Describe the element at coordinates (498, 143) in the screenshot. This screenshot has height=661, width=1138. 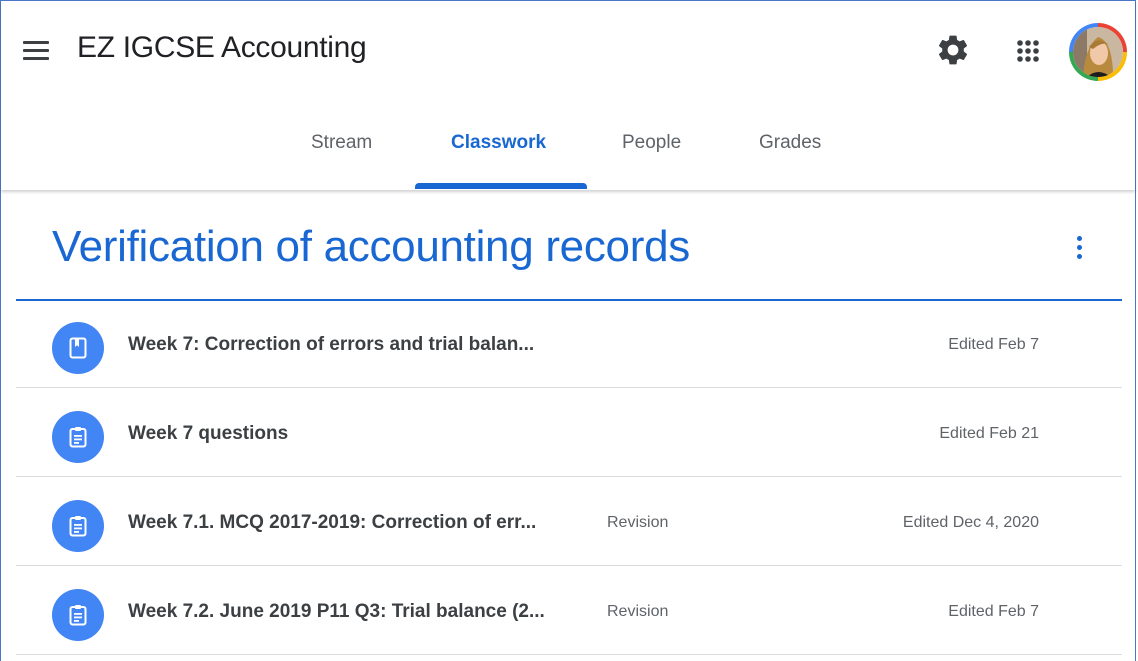
I see `tab-classwork: Classwork` at that location.